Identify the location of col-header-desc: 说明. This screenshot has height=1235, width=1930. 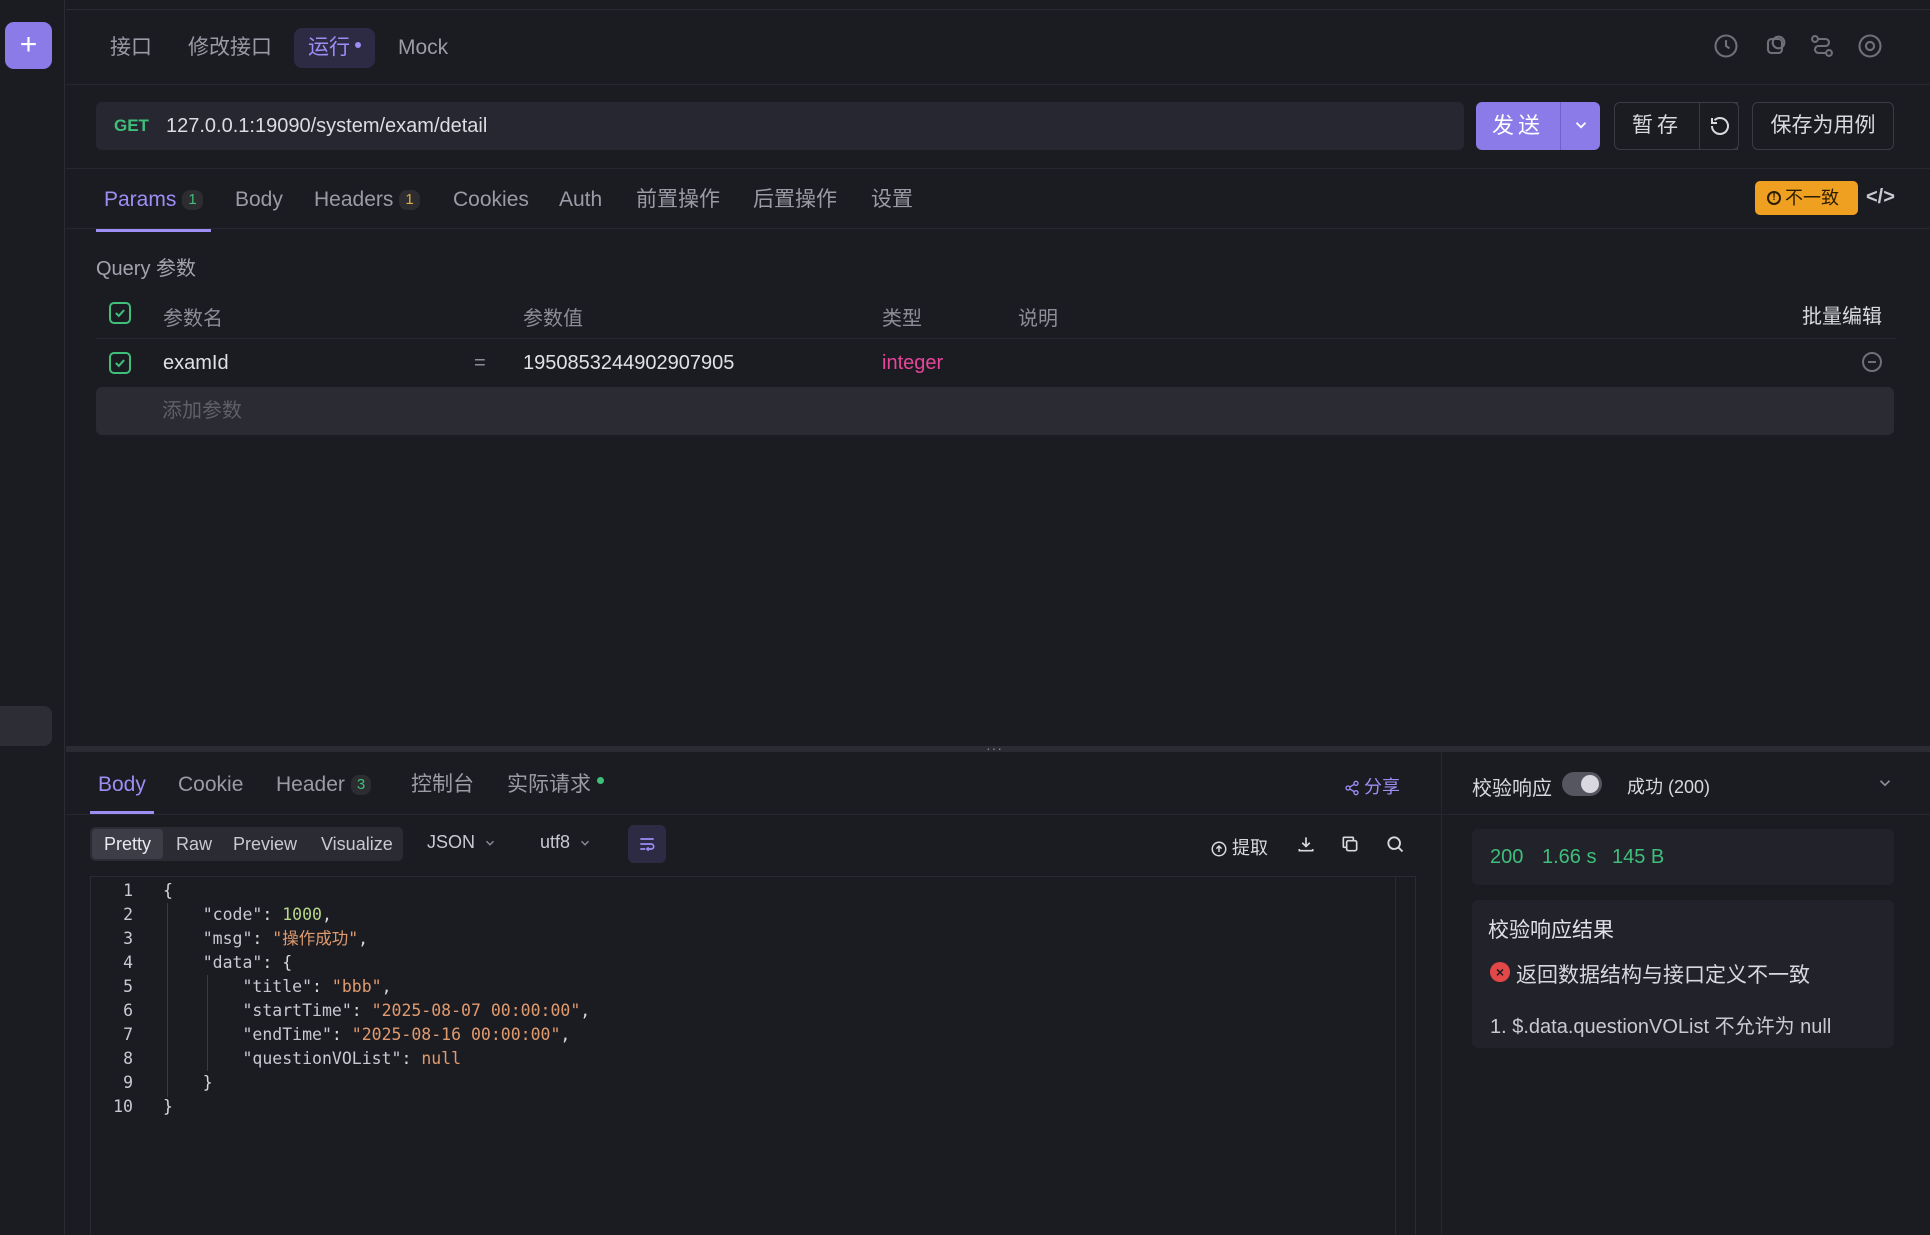
(1038, 319).